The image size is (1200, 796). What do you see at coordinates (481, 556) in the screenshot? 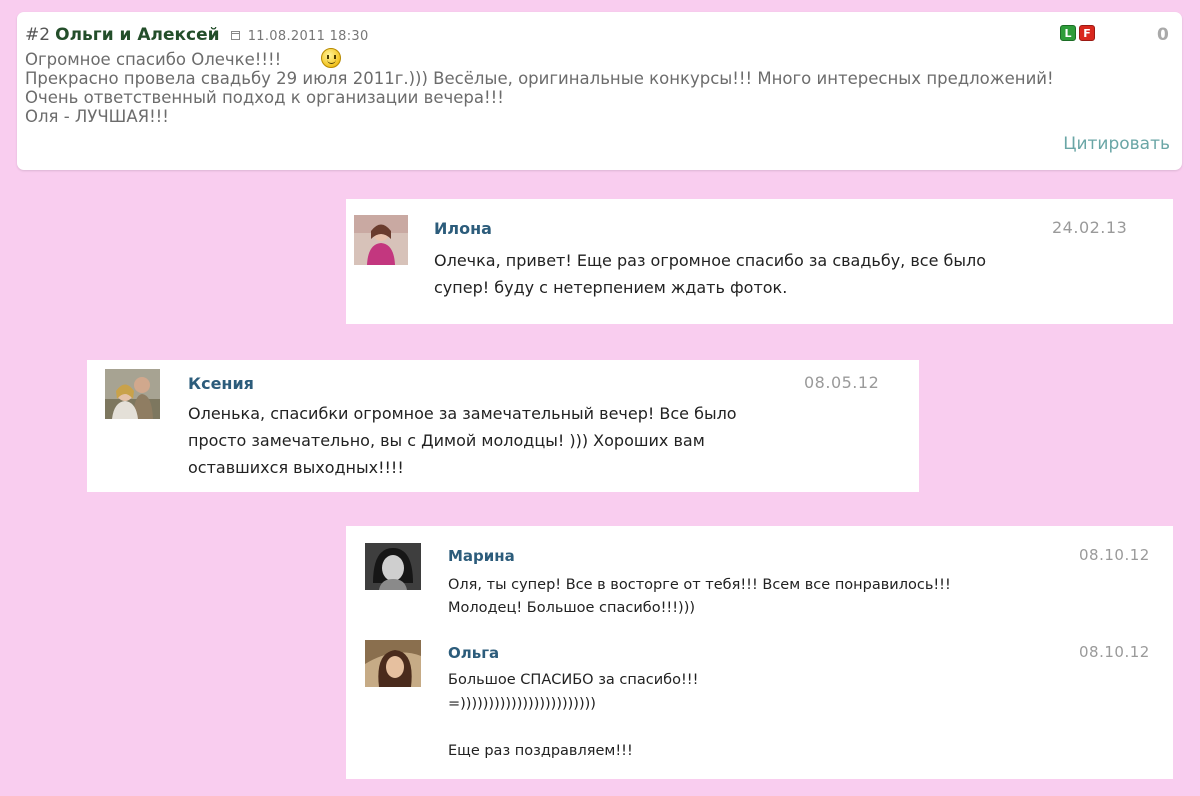
I see `comment-author-name: Марина` at bounding box center [481, 556].